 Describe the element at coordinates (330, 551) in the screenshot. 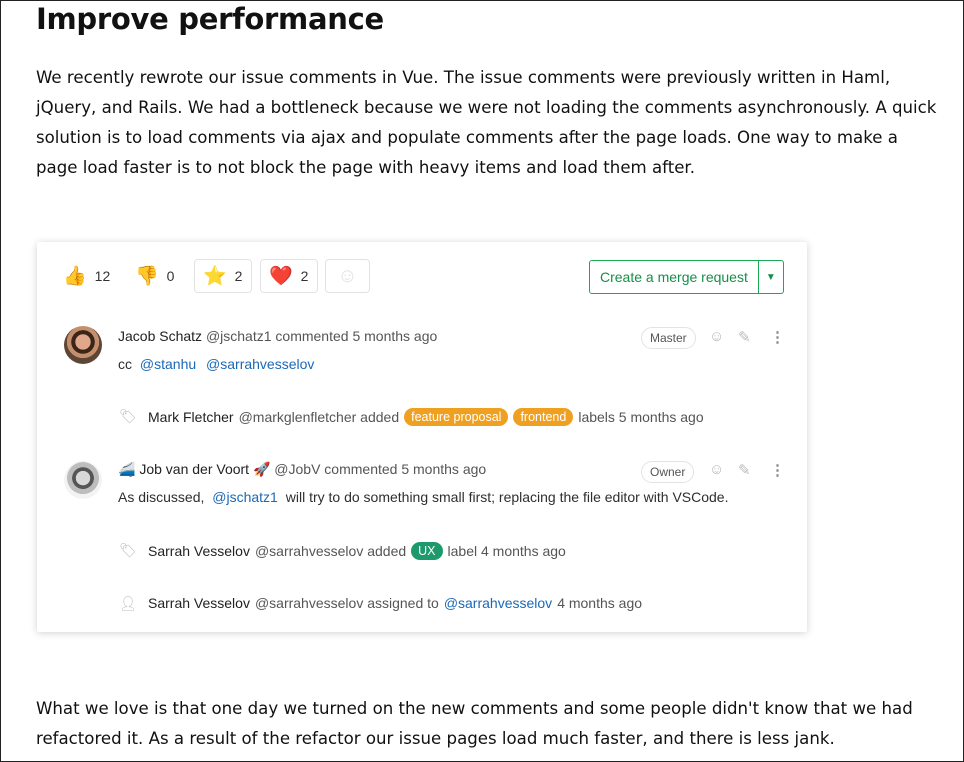

I see `author-handle: @sarrahvesselov added` at that location.